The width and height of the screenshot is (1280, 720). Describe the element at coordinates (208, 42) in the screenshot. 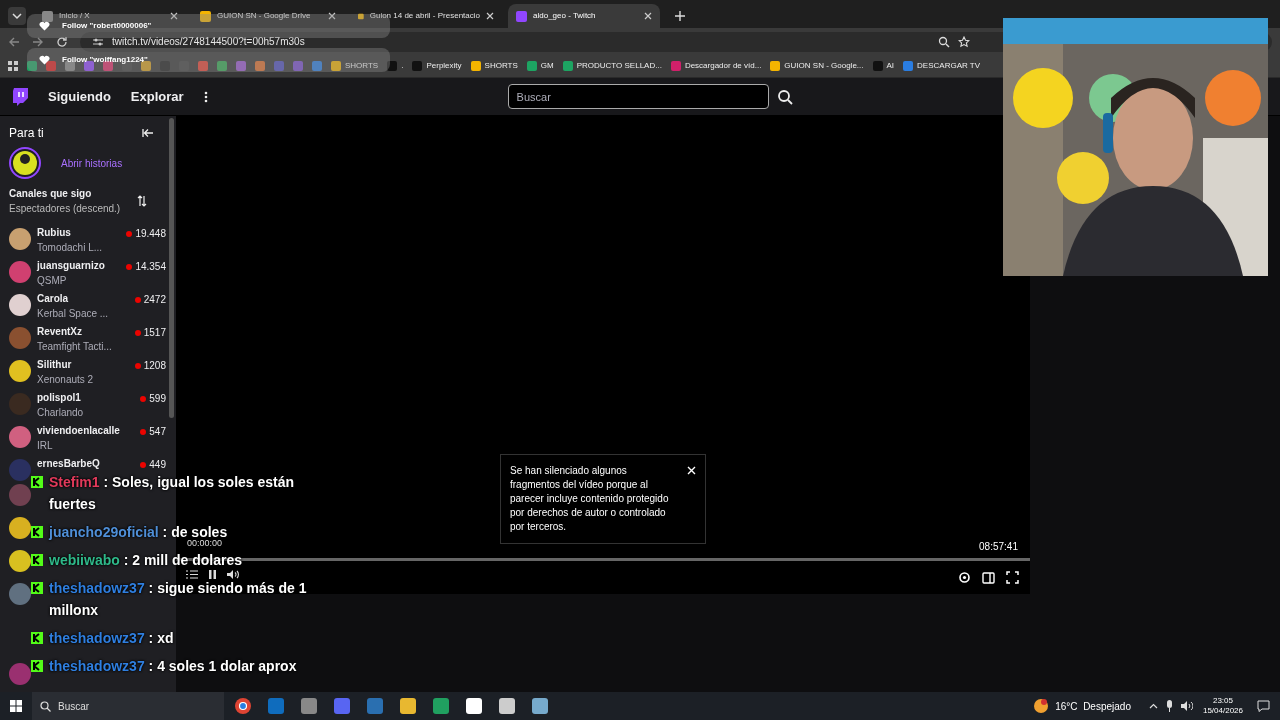

I see `url-text: twitch.tv/videos/2748144500?t=00h57m30s` at that location.